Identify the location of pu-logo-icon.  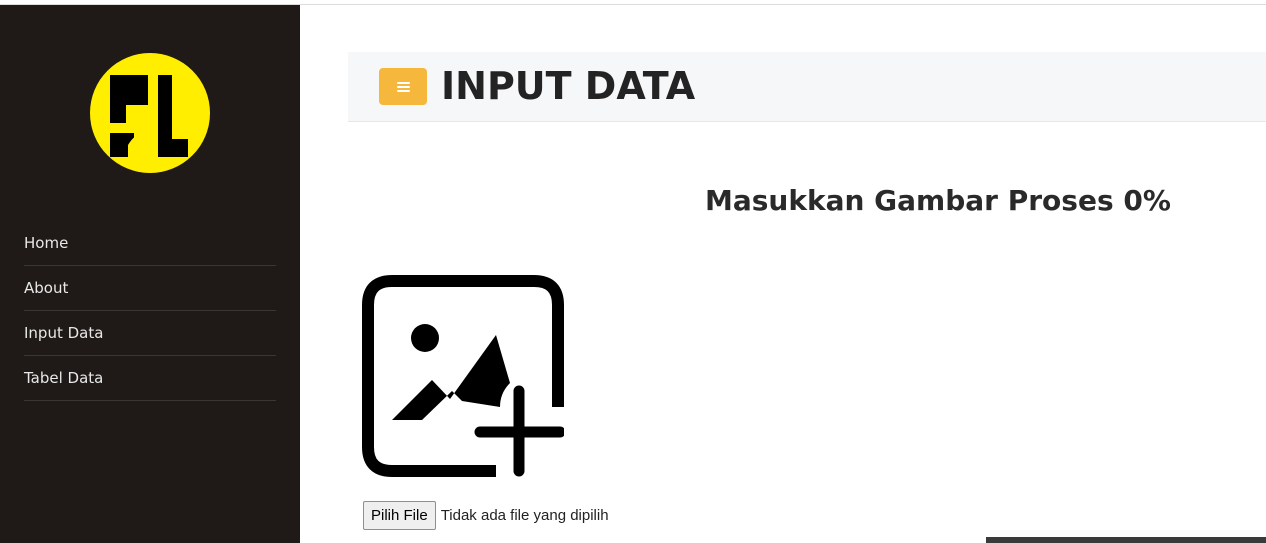
(150, 113).